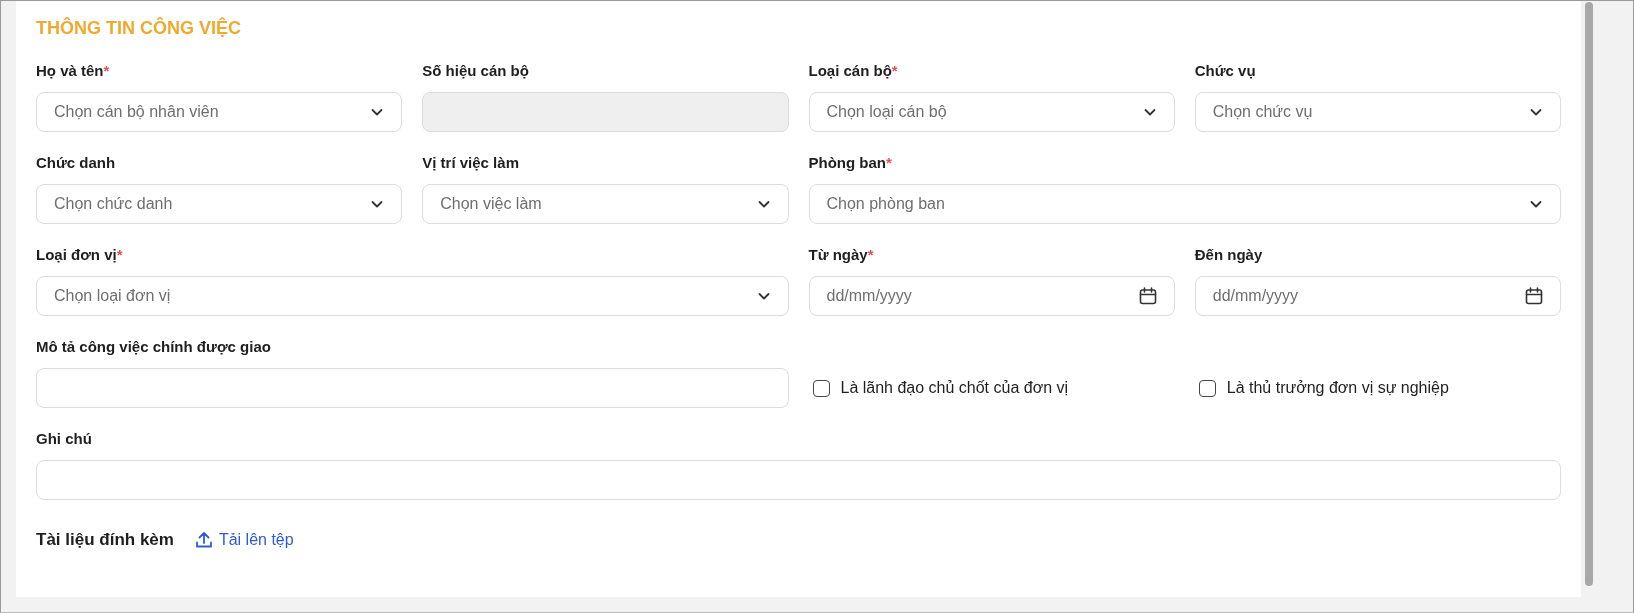 The height and width of the screenshot is (613, 1634). I want to click on select-field: Chọn loại cán bộ, so click(991, 112).